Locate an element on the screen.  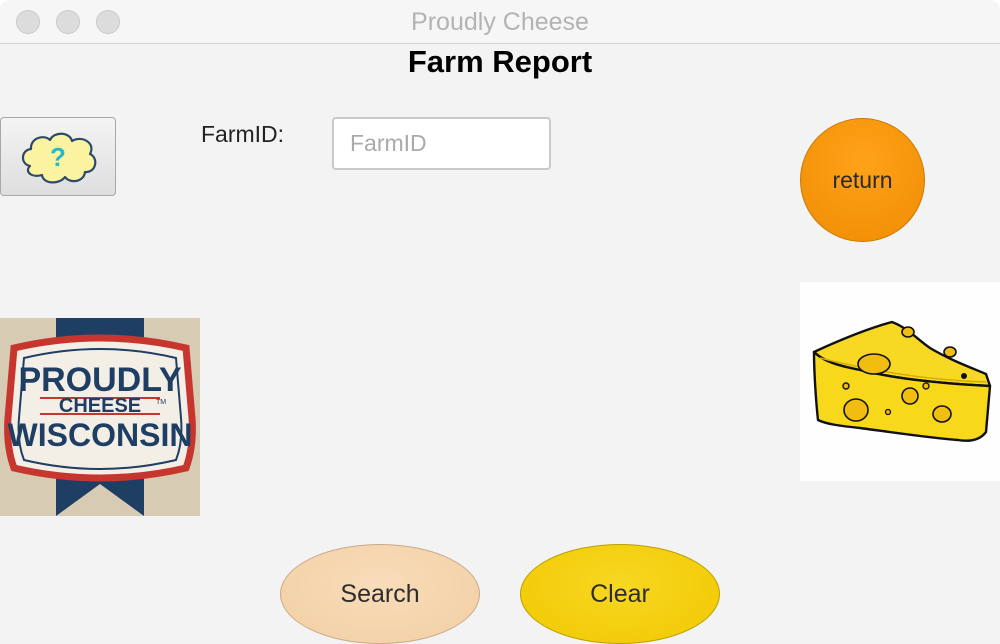
help-button: ? is located at coordinates (58, 156).